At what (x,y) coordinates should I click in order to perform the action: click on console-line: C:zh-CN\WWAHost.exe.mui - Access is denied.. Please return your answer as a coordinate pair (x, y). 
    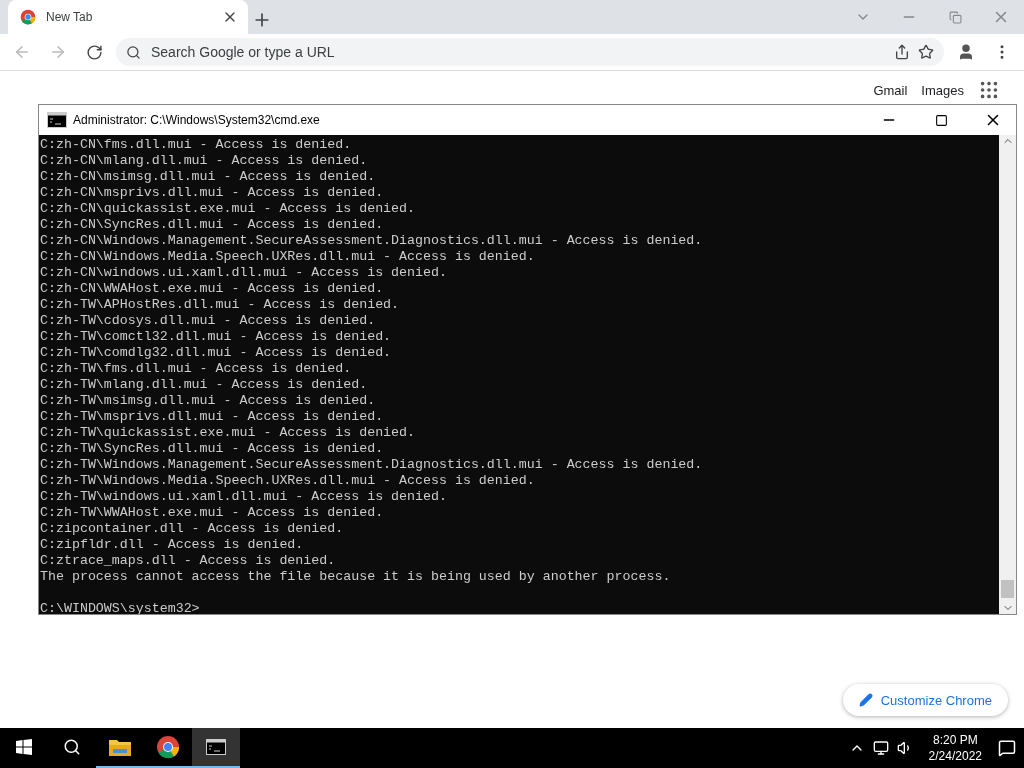
    Looking at the image, I should click on (212, 289).